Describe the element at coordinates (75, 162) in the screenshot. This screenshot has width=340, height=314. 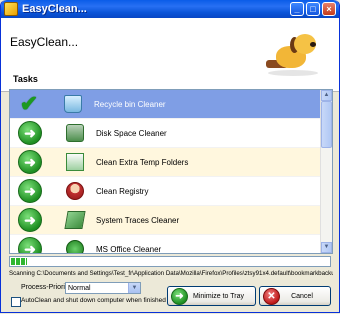
I see `folders-icon` at that location.